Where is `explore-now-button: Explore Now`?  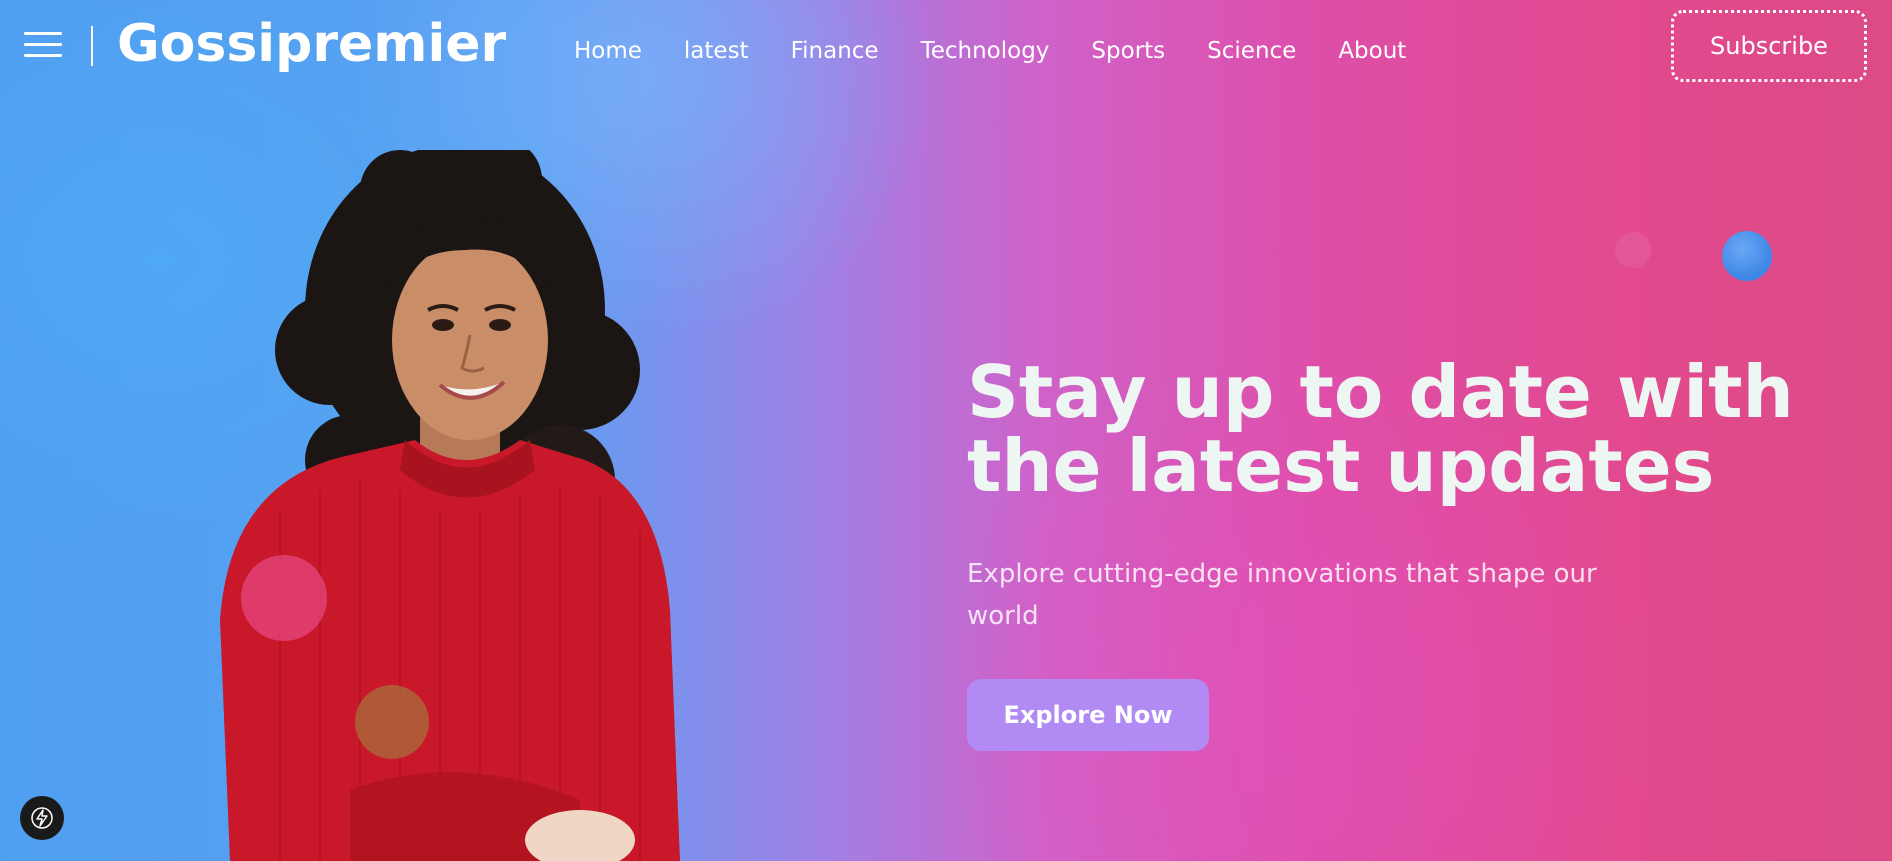
explore-now-button: Explore Now is located at coordinates (1088, 715).